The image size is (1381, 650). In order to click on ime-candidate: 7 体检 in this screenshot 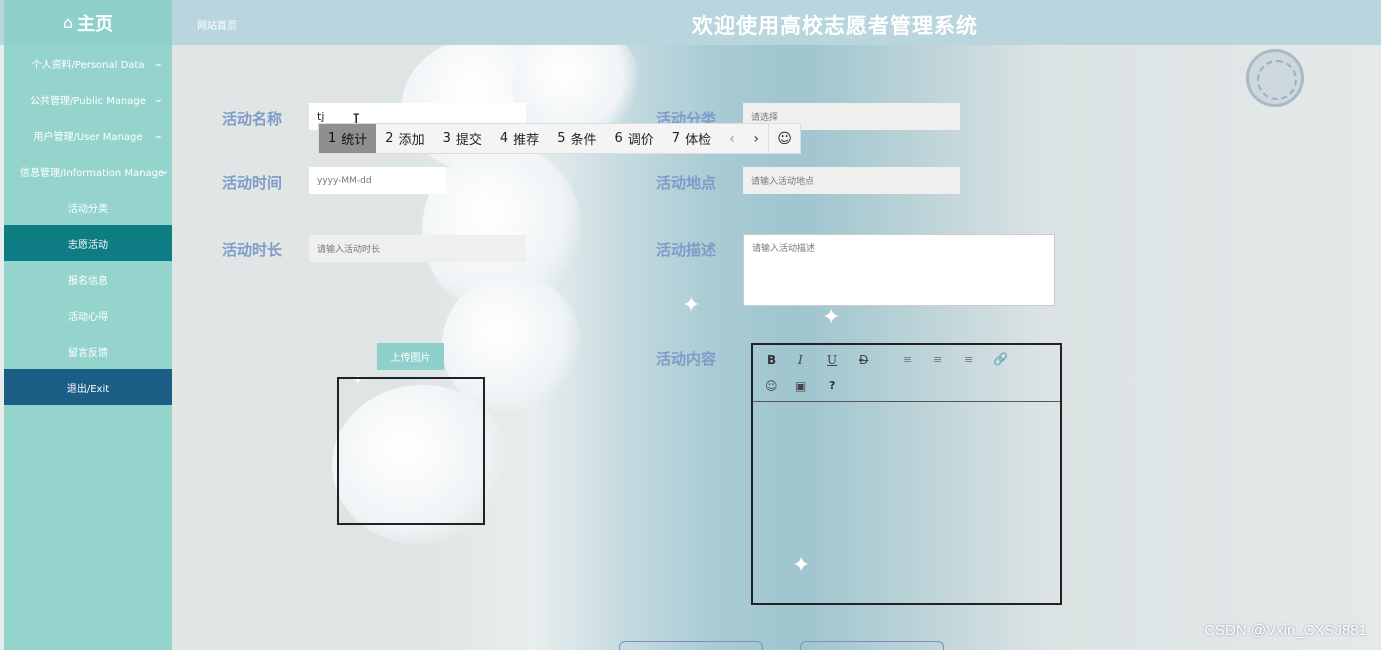, I will do `click(691, 138)`.